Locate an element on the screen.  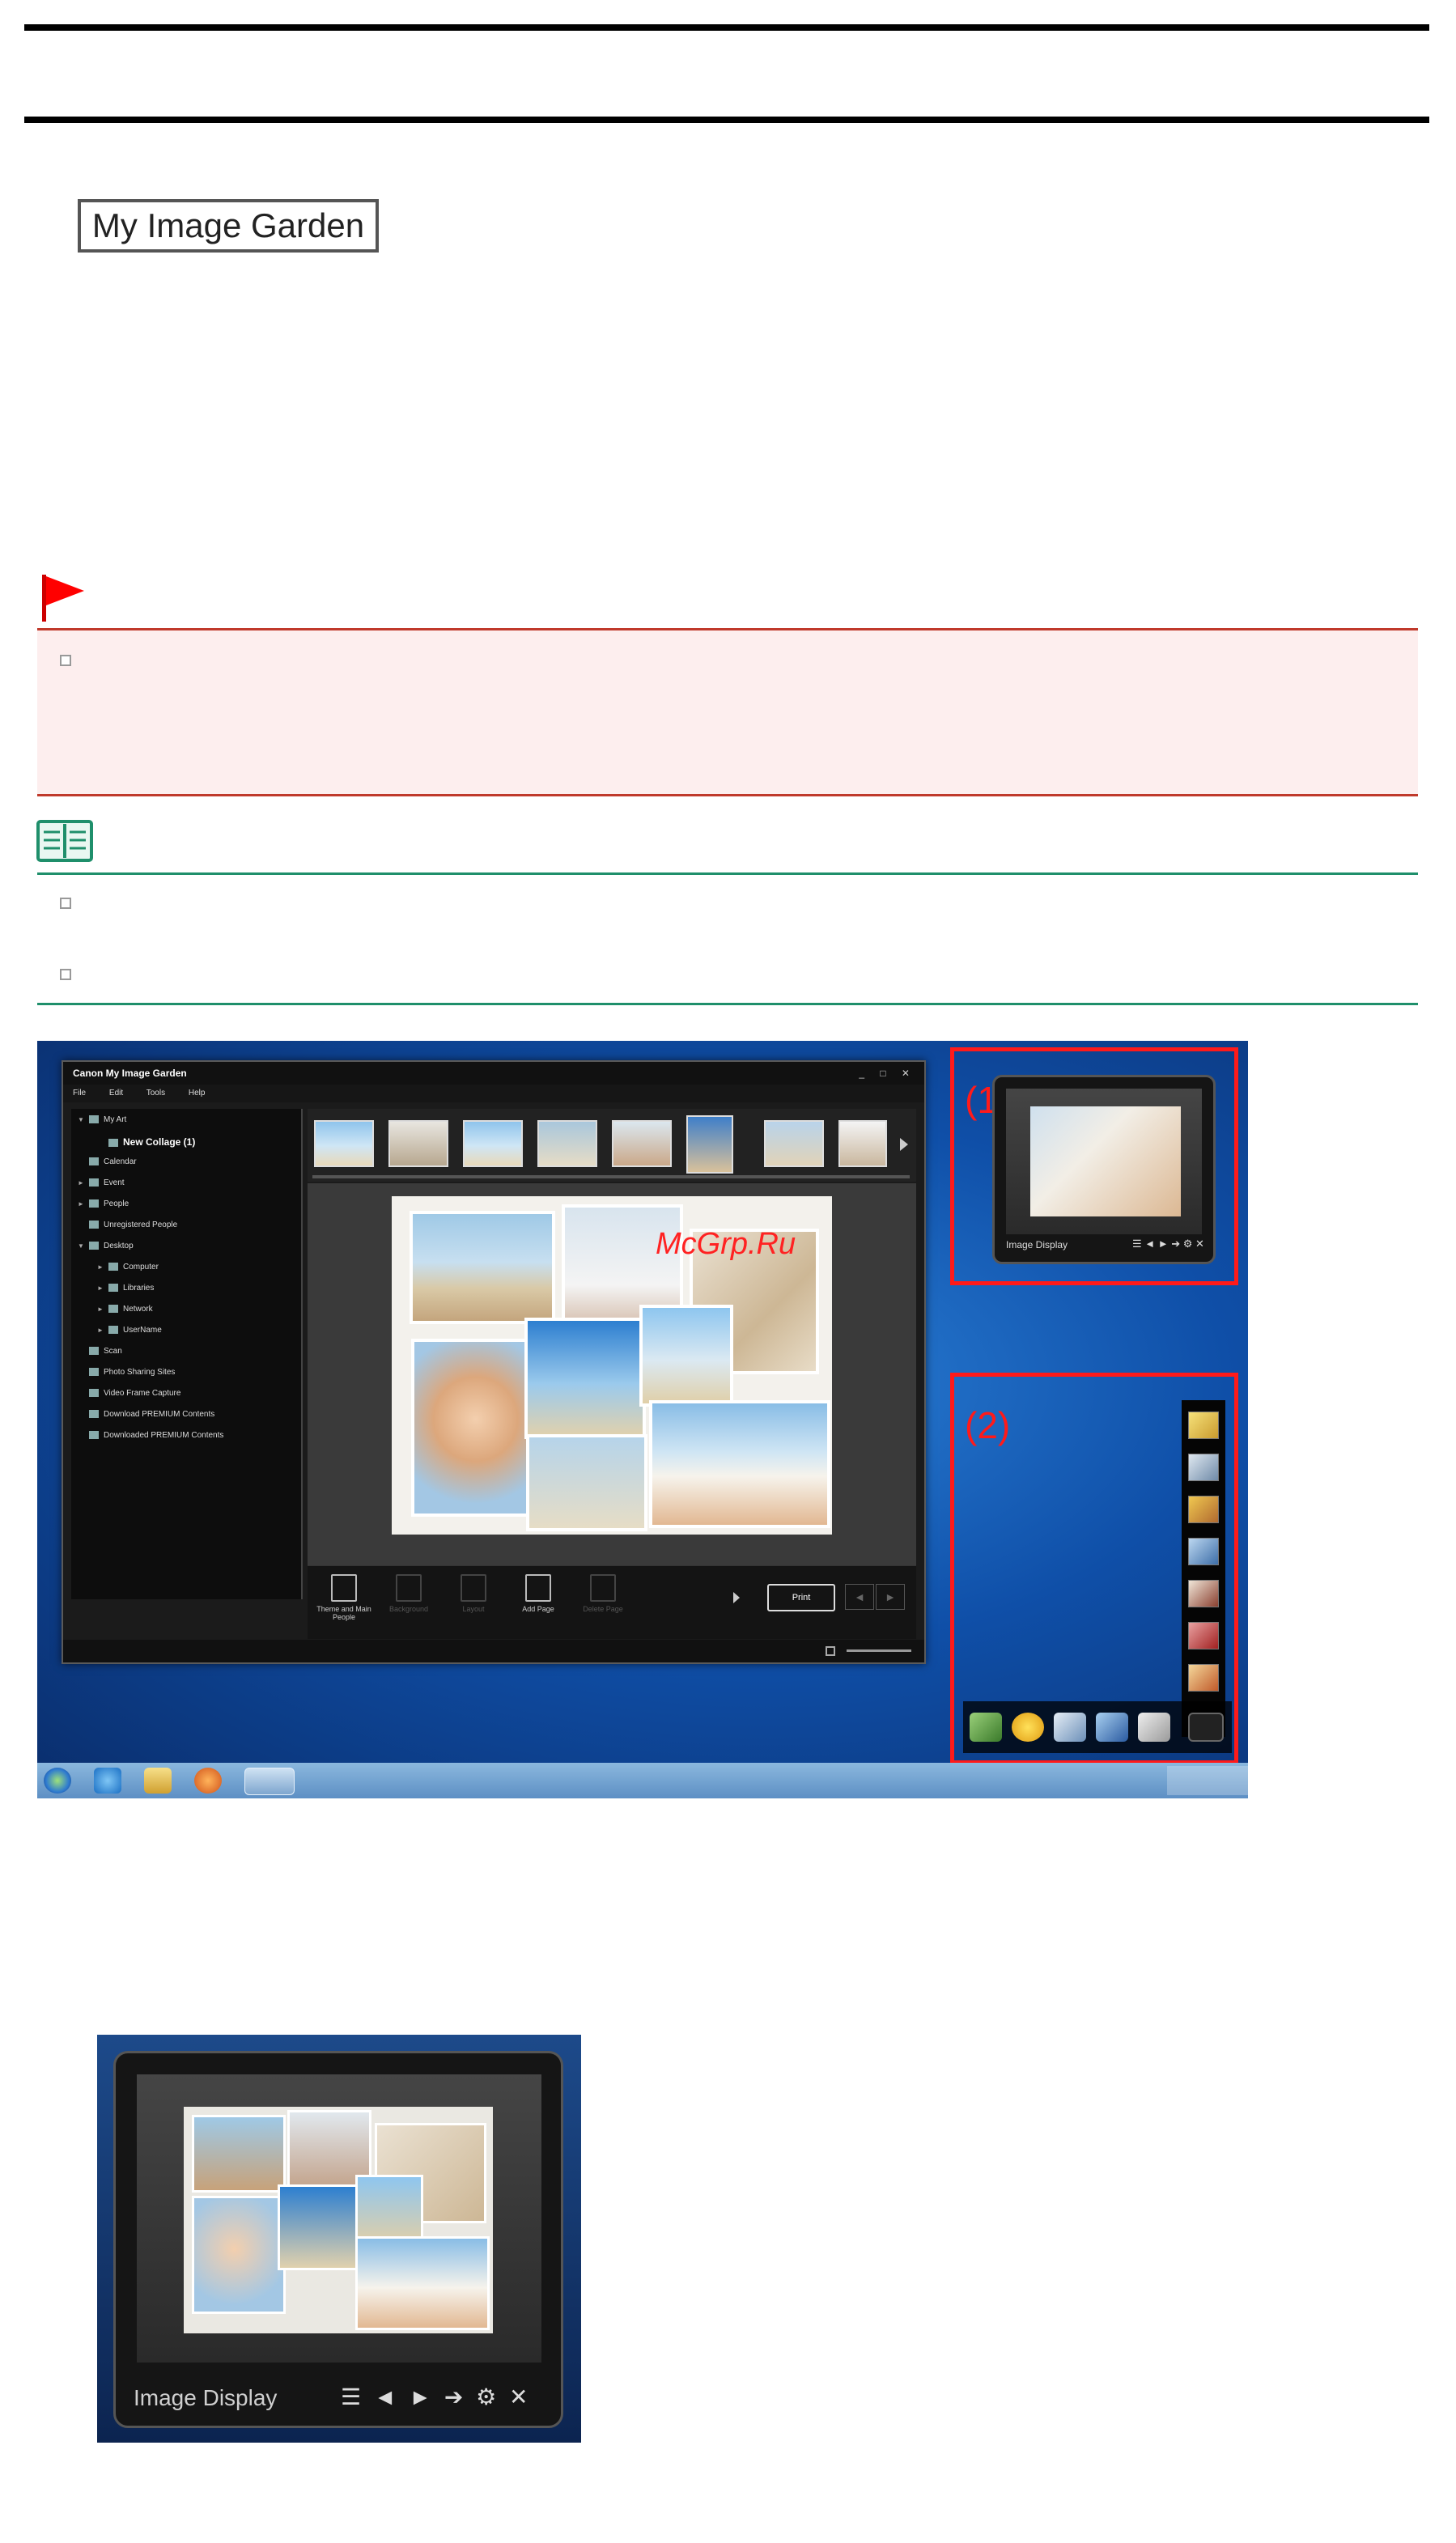
tree-item-label: Libraries is located at coordinates (139, 1288).